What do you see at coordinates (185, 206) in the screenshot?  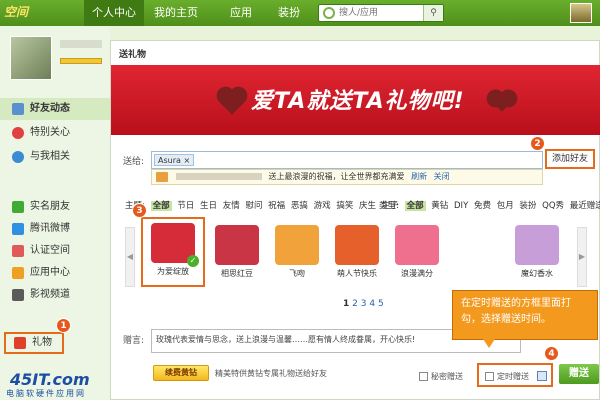 I see `theme-tab: 节日` at bounding box center [185, 206].